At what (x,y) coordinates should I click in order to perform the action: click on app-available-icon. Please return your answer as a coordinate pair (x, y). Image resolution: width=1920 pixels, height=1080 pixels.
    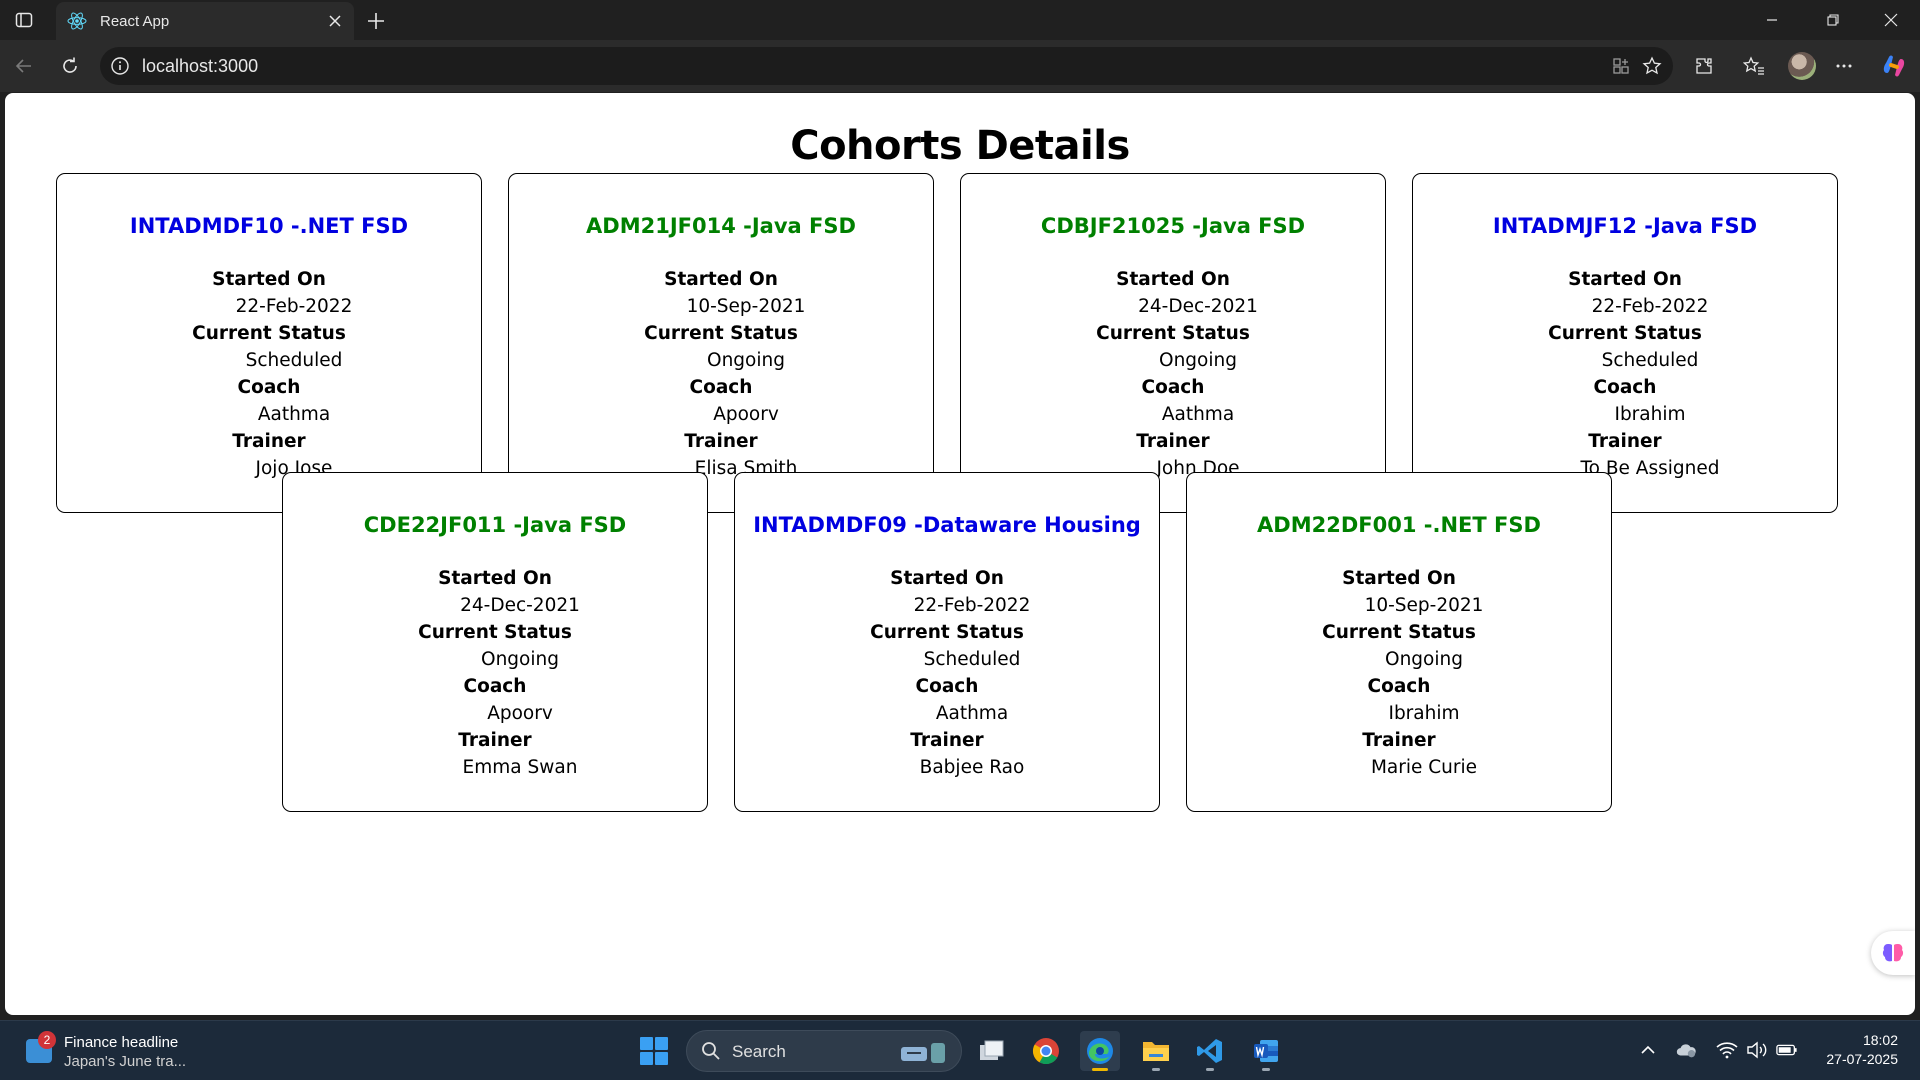
    Looking at the image, I should click on (1621, 66).